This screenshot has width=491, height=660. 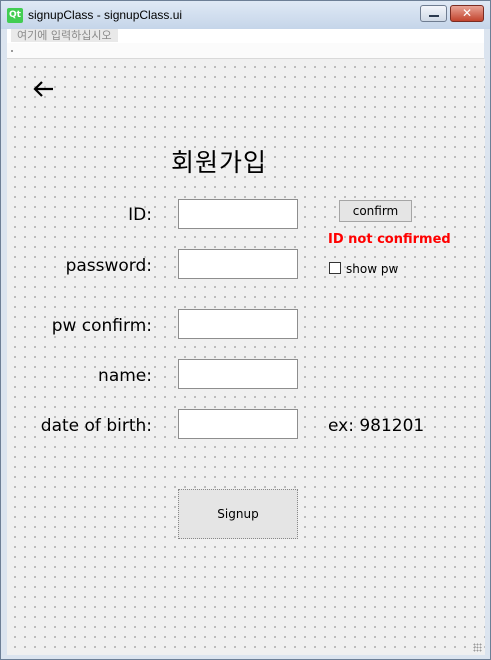 What do you see at coordinates (238, 424) in the screenshot?
I see `dob-field` at bounding box center [238, 424].